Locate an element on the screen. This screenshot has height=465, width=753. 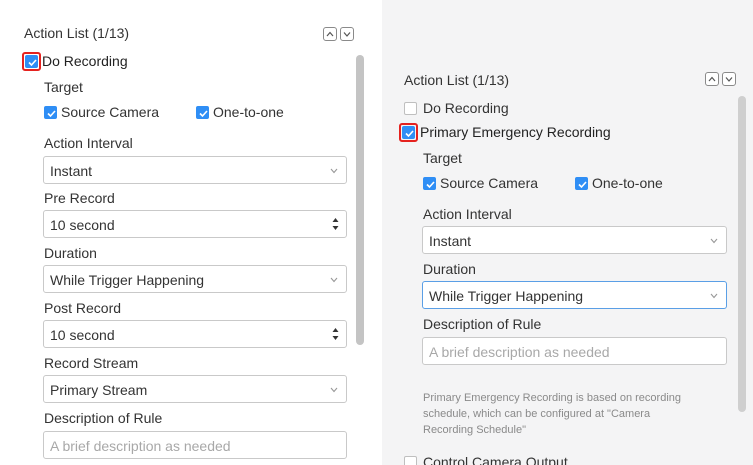
primary-emergency-recording-label: Primary Emergency Recording is located at coordinates (515, 132).